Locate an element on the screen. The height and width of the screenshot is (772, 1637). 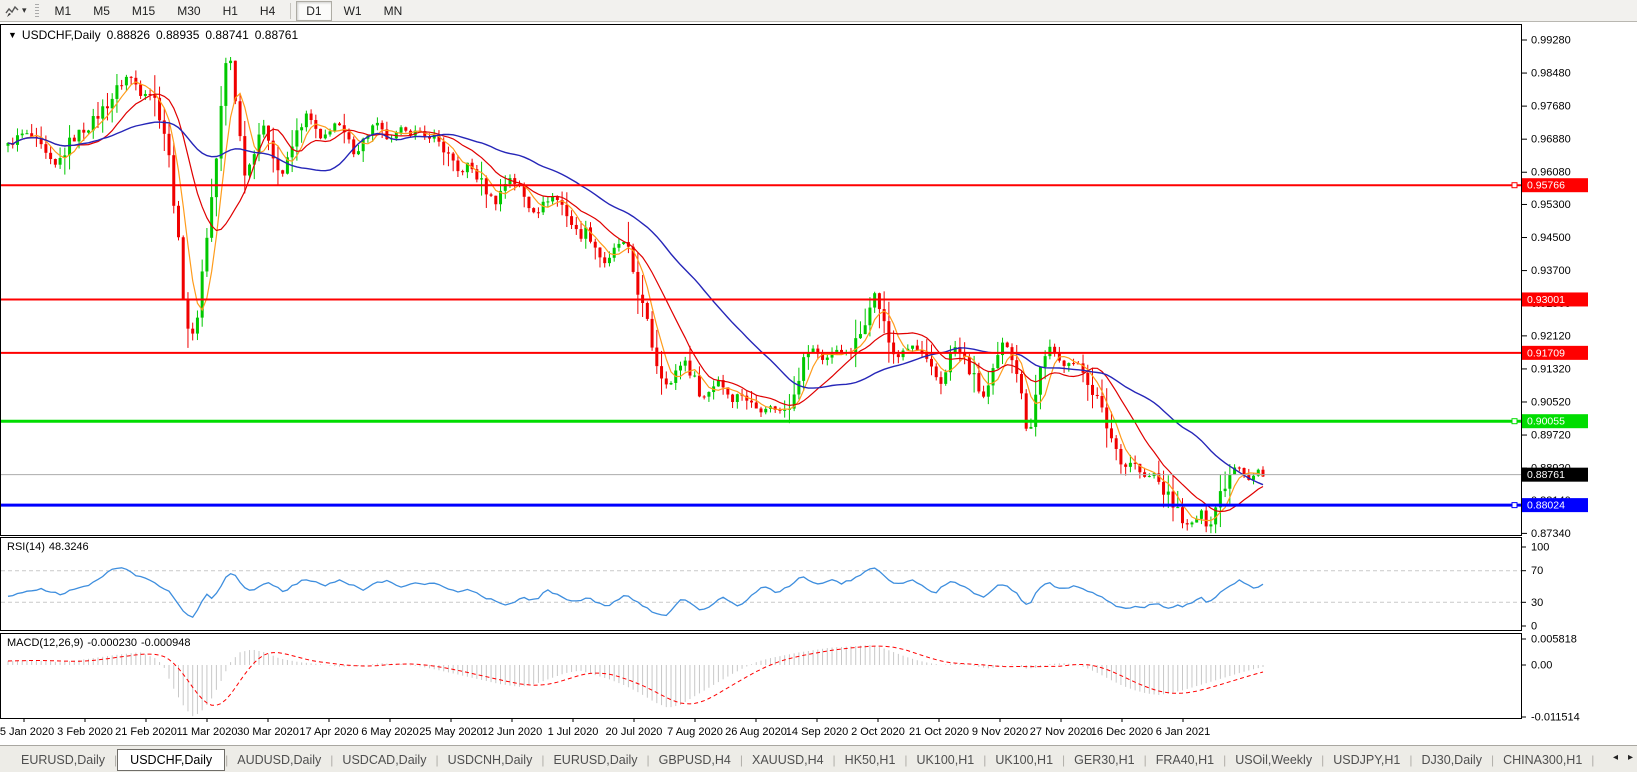
svg-text: 0.98480 is located at coordinates (1551, 74).